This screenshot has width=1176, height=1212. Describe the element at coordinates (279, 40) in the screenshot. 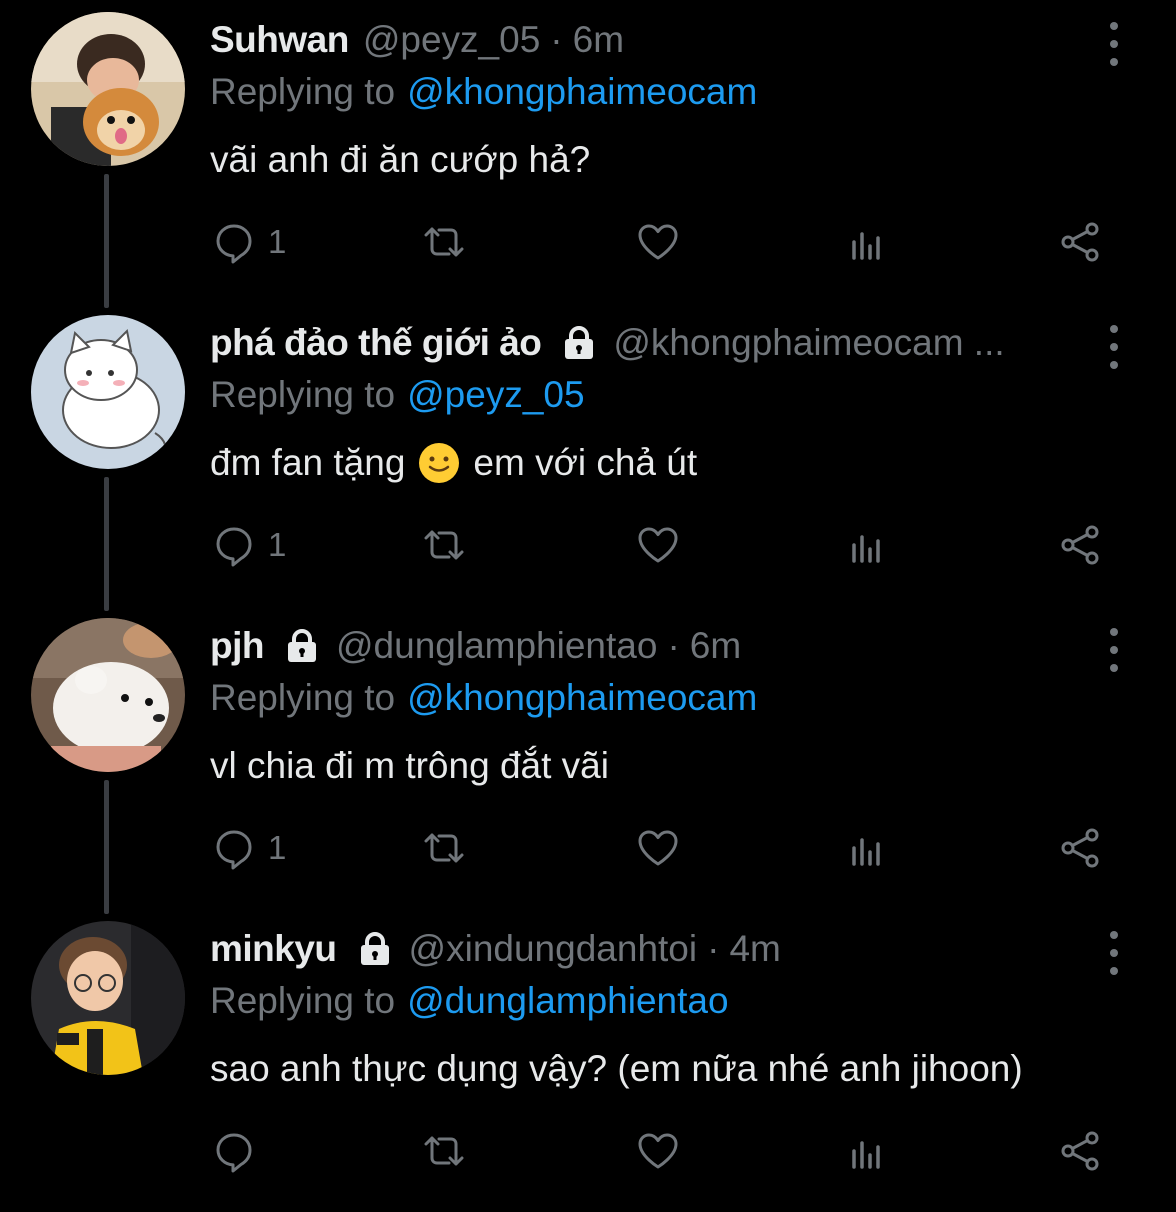

I see `display-name: Suhwan` at that location.